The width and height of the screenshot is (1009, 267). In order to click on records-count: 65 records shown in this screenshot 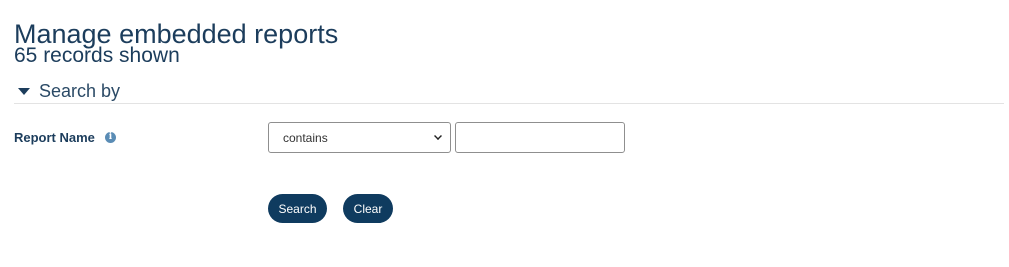, I will do `click(97, 55)`.